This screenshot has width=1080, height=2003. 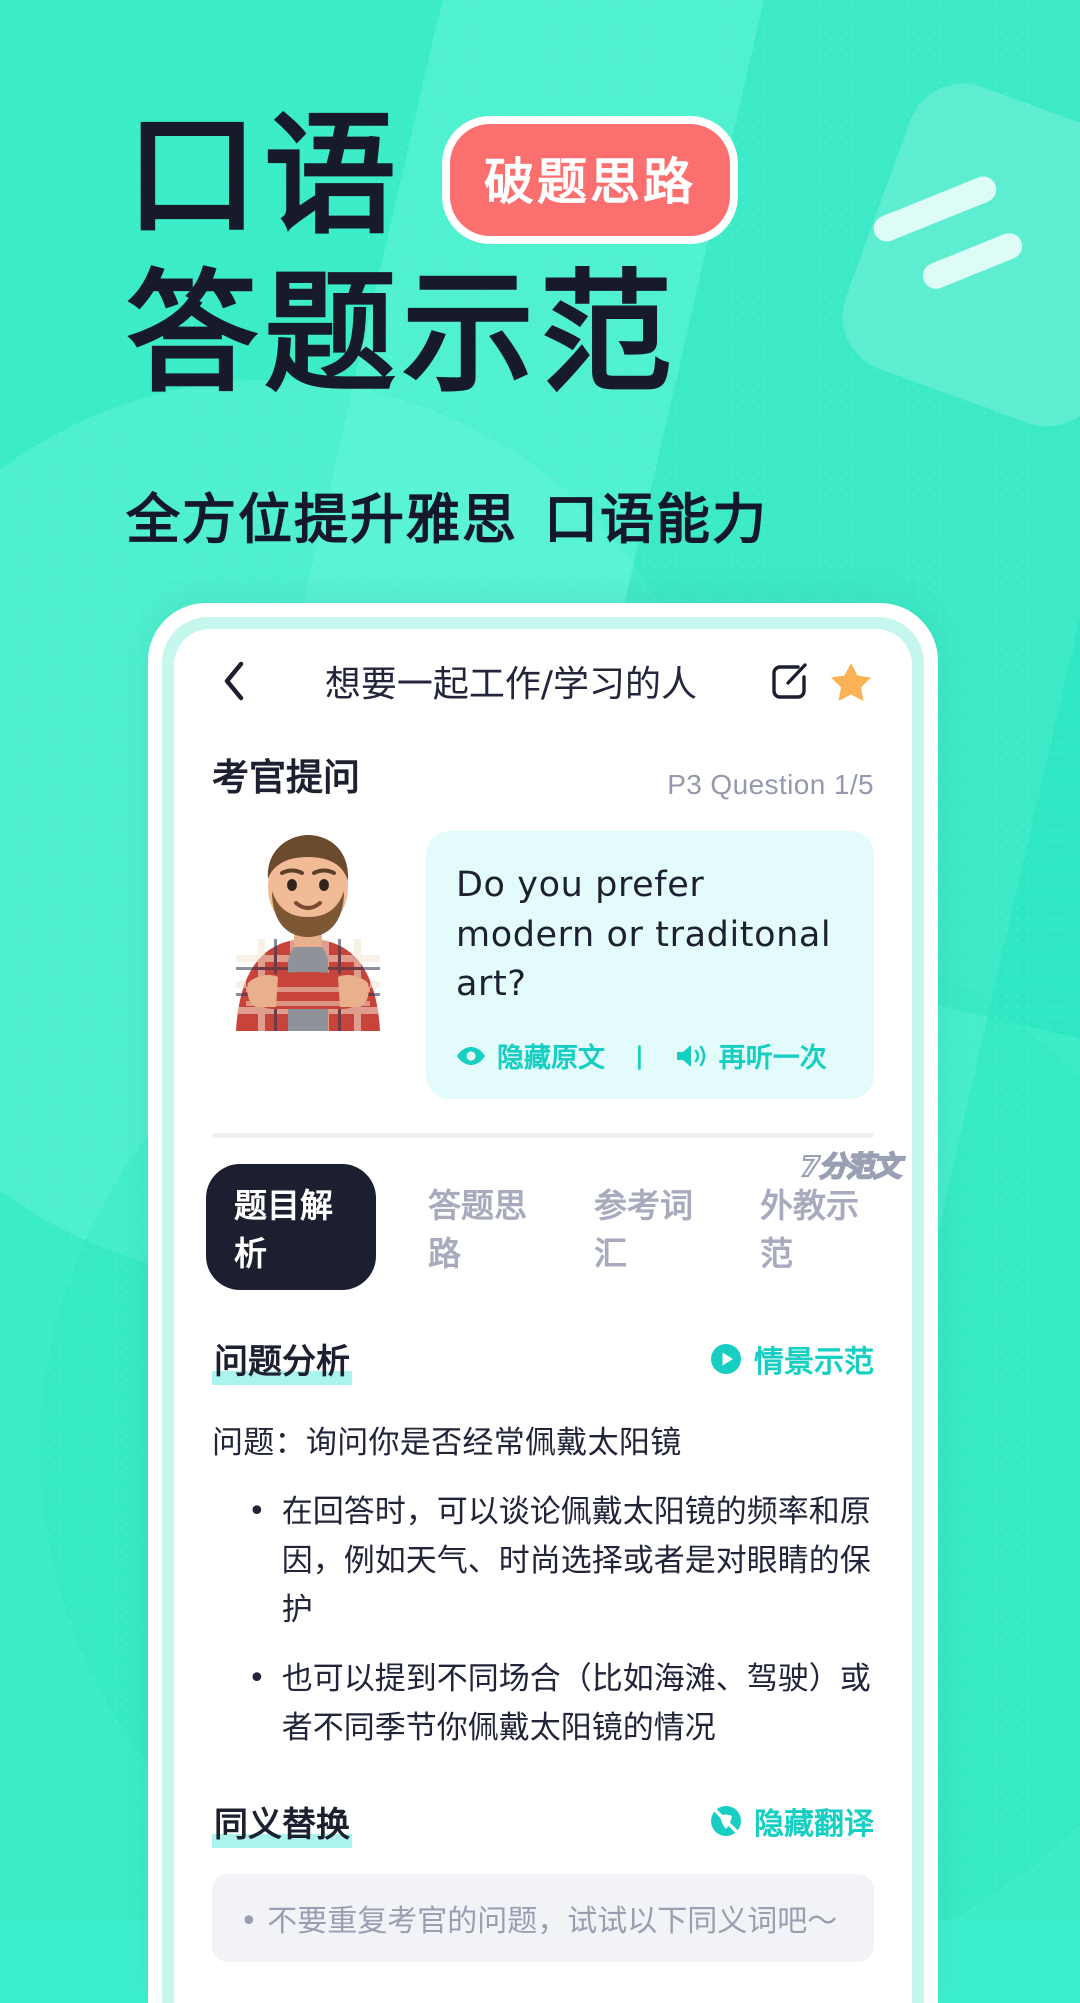 What do you see at coordinates (264, 176) in the screenshot?
I see `hero-title-line1: 口语` at bounding box center [264, 176].